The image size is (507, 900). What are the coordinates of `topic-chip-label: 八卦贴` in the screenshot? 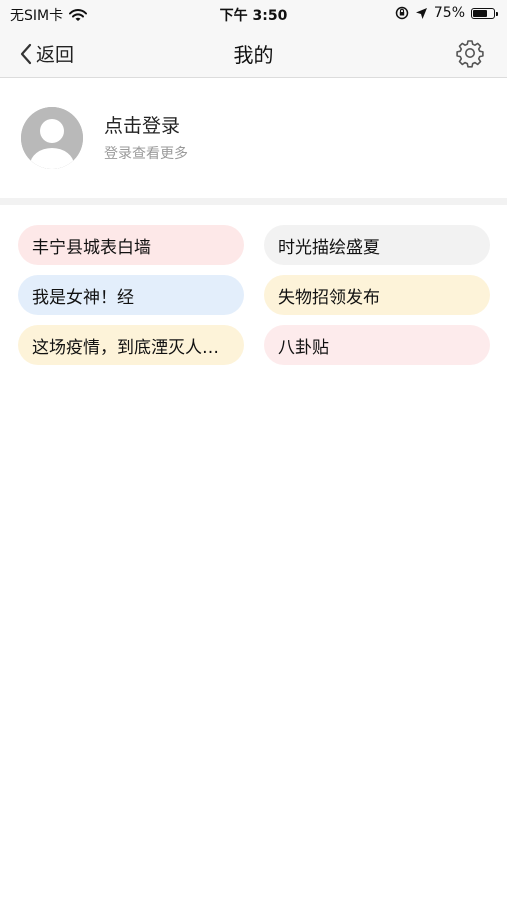 It's located at (303, 347).